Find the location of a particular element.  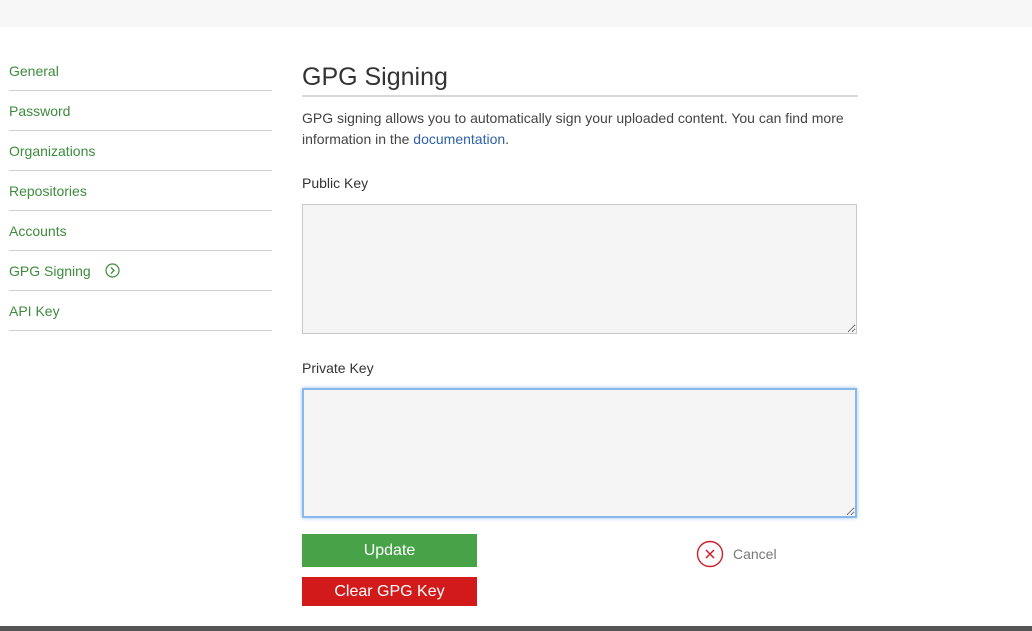

sidebar-item-organizations: Organizations is located at coordinates (140, 151).